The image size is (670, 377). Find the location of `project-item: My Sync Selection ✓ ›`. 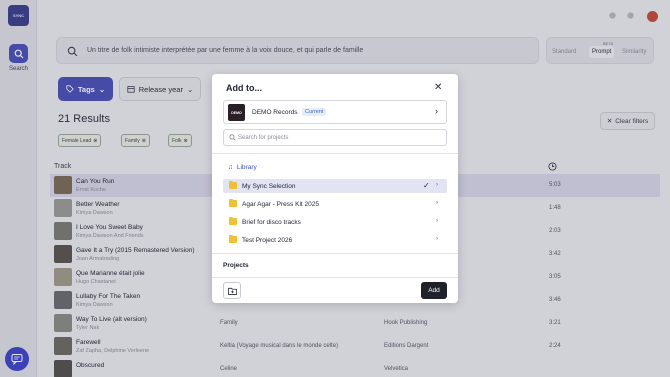

project-item: My Sync Selection ✓ › is located at coordinates (335, 186).